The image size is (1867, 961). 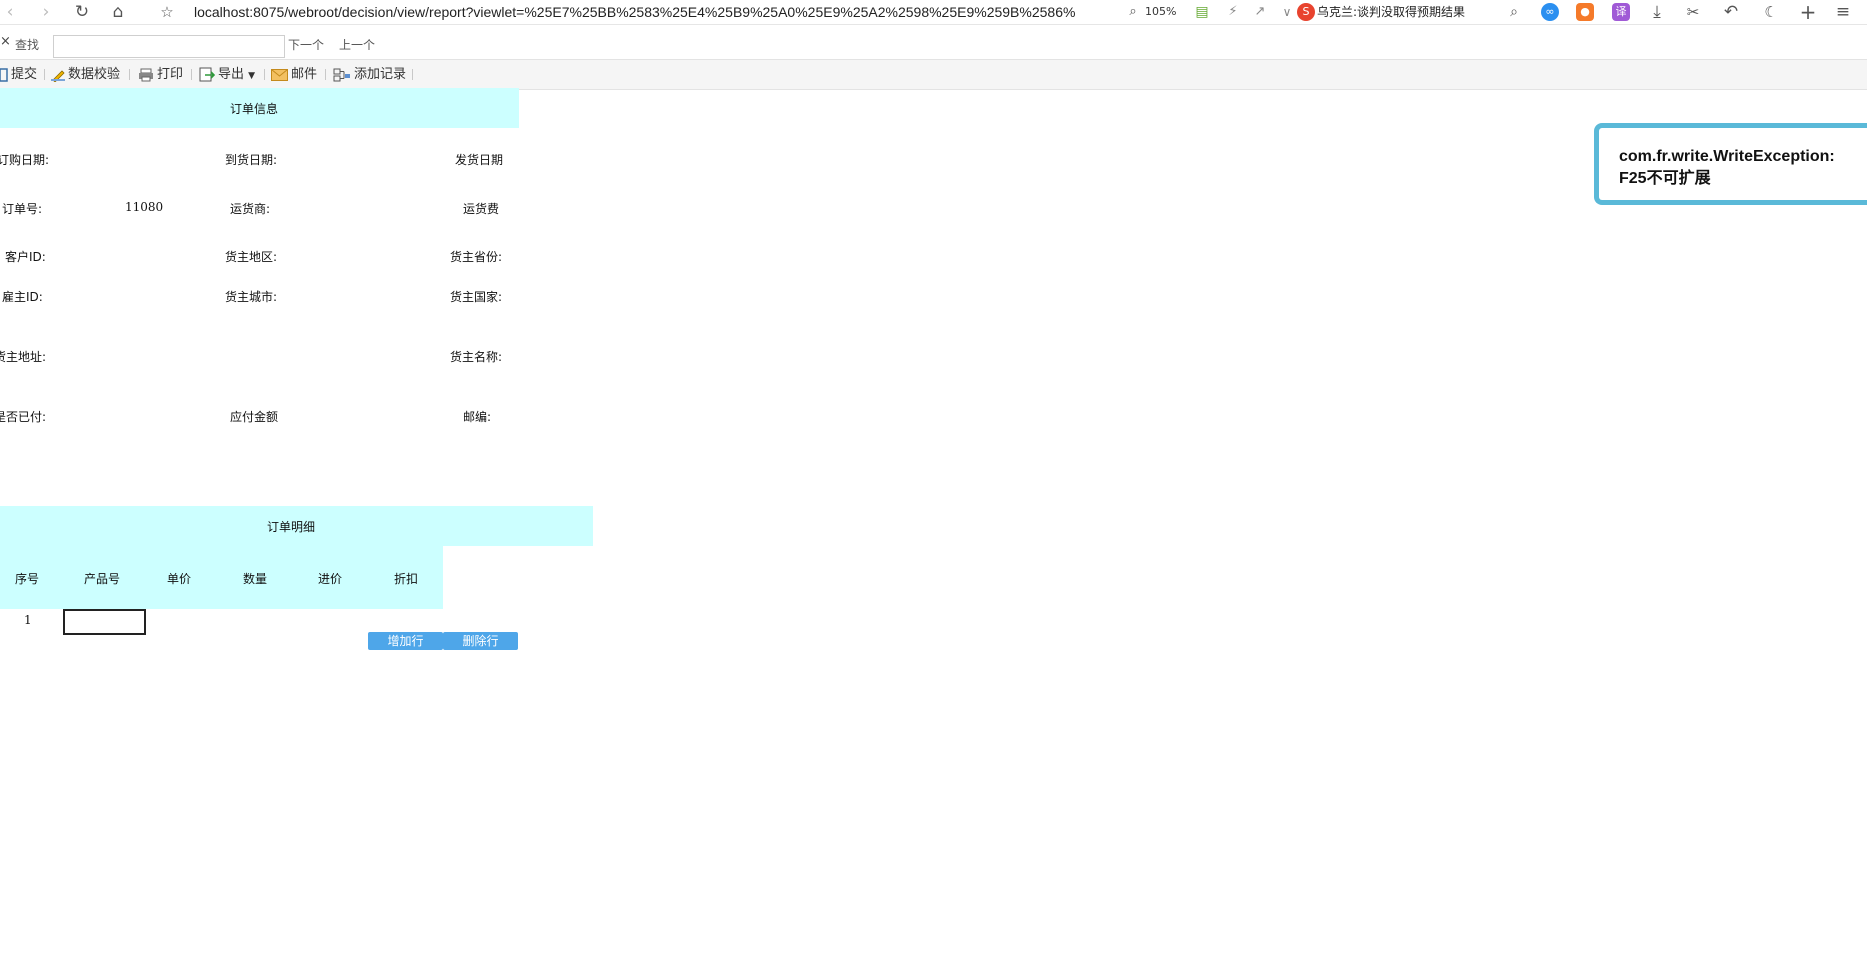 What do you see at coordinates (1621, 12) in the screenshot?
I see `translate-icon: 译` at bounding box center [1621, 12].